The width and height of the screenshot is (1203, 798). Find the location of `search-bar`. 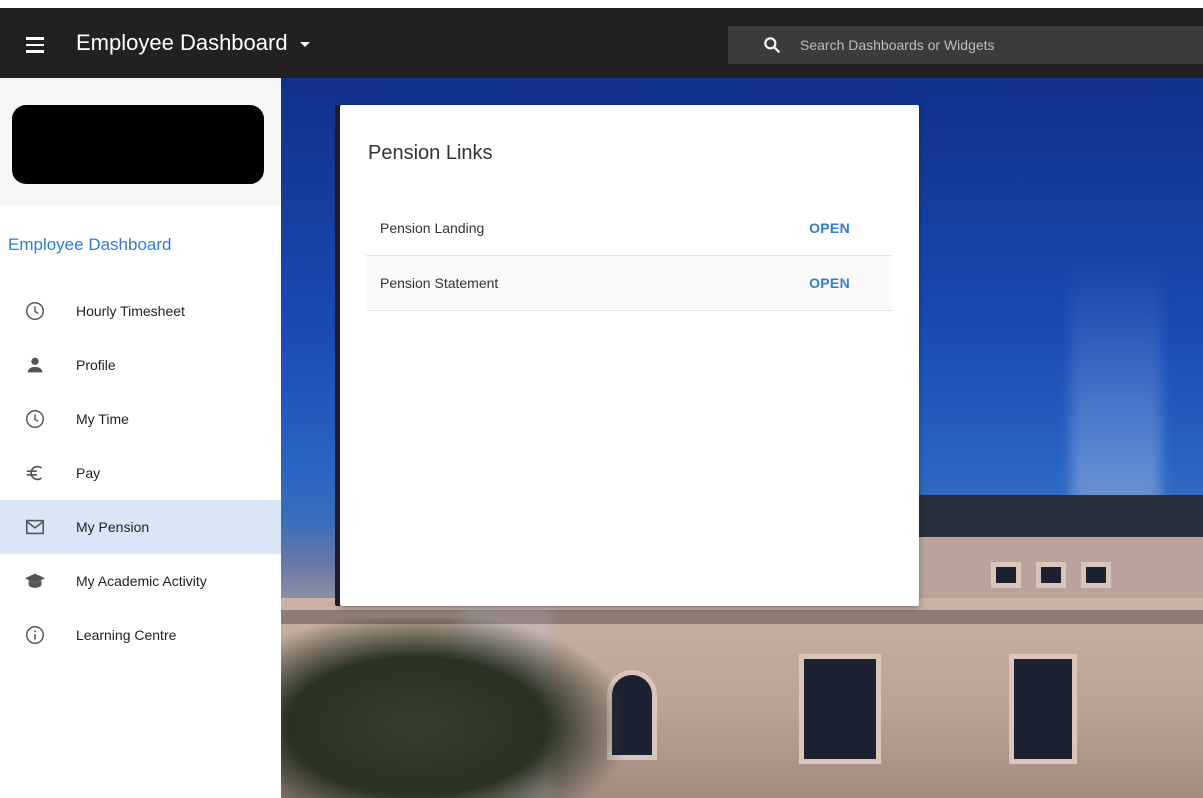

search-bar is located at coordinates (965, 45).